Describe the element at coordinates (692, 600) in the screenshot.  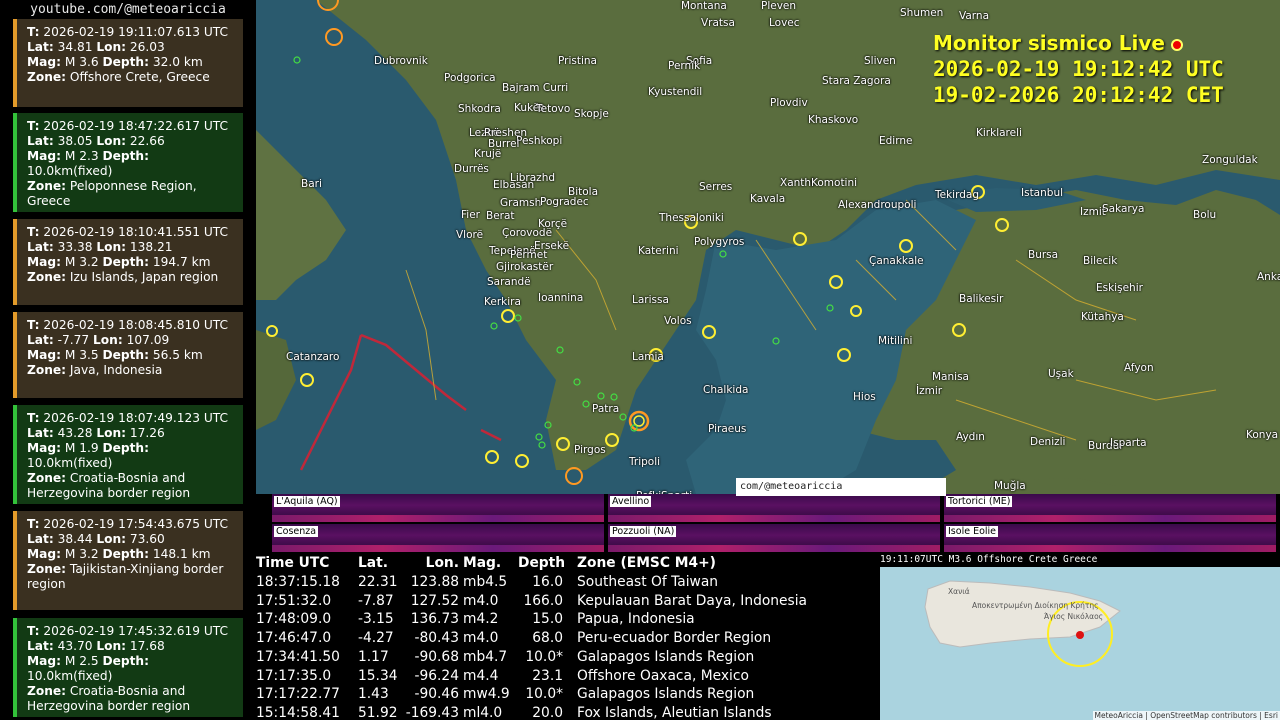
I see `table-cell: Kepulauan Barat Daya, Indonesia` at that location.